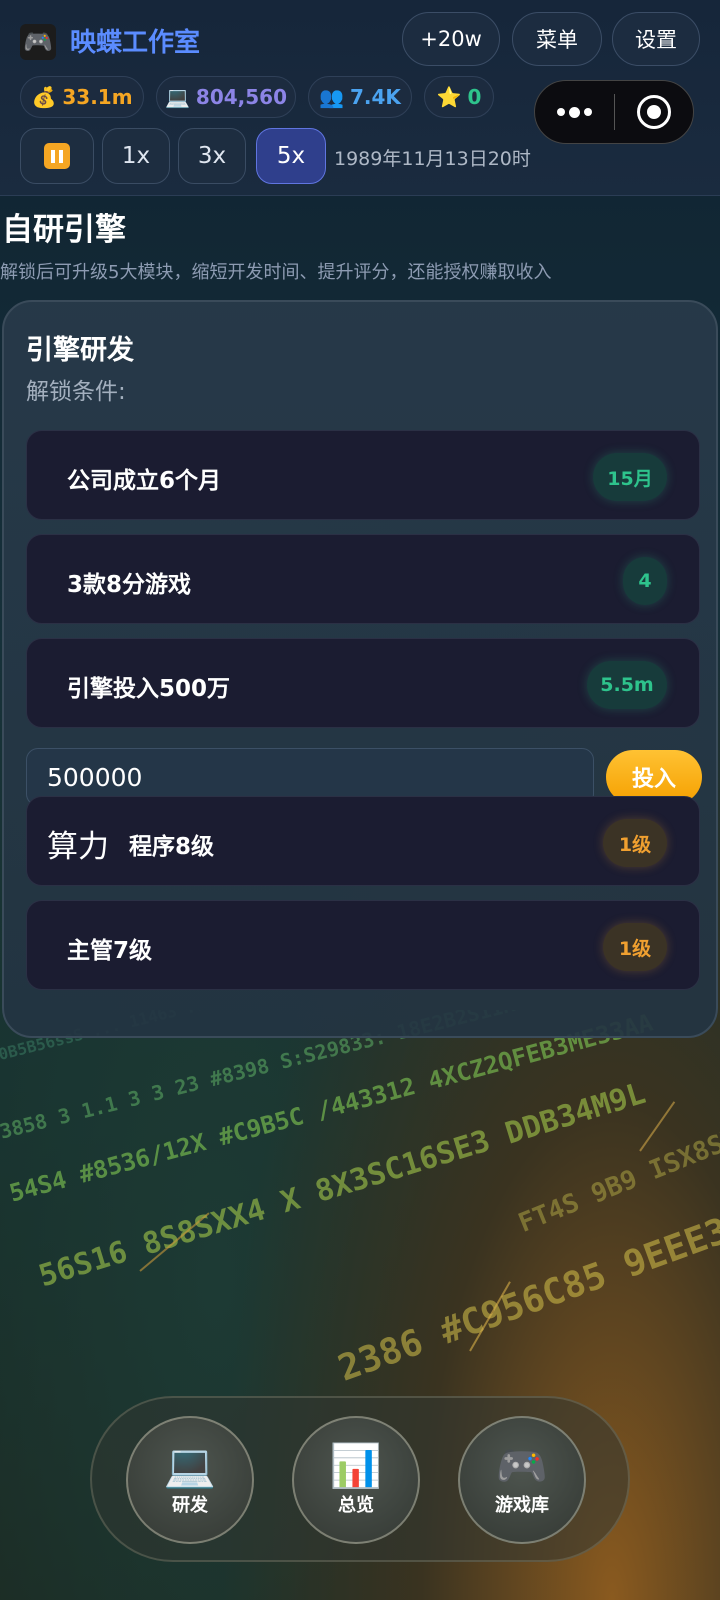  What do you see at coordinates (522, 1505) in the screenshot?
I see `nav-label: 游戏库` at bounding box center [522, 1505].